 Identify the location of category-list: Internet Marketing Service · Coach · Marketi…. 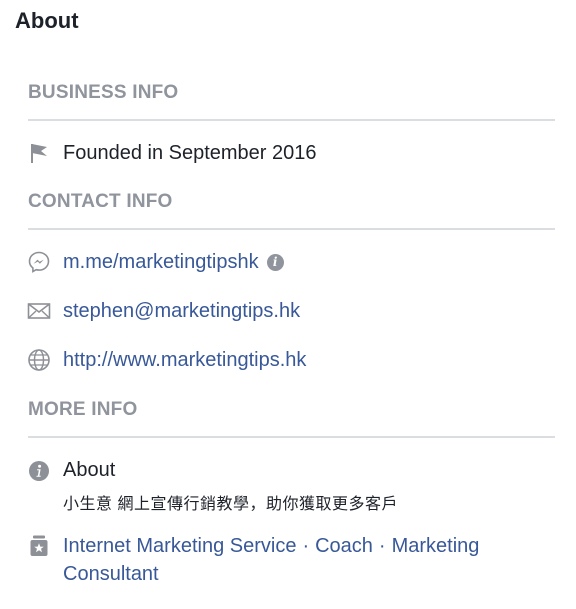
(298, 560).